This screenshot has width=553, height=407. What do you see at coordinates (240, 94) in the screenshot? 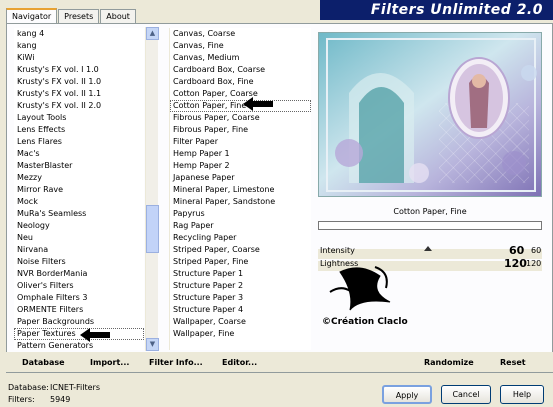
I see `filter-list-item: Cotton Paper, Coarse` at bounding box center [240, 94].